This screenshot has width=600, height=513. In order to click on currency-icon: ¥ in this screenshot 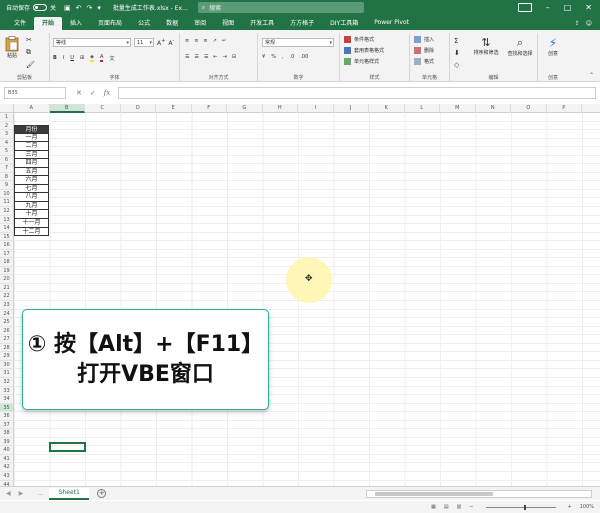, I will do `click(263, 57)`.